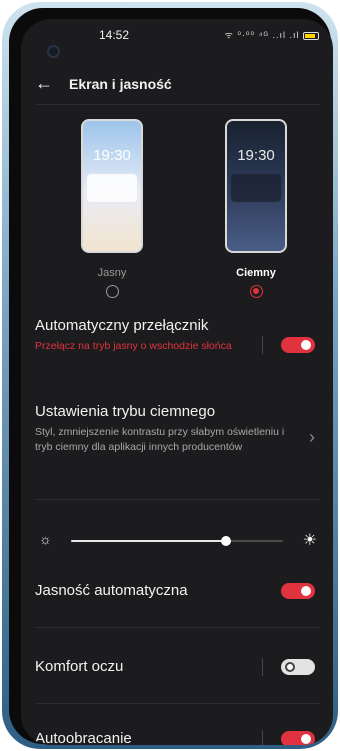 The image size is (340, 751). Describe the element at coordinates (262, 35) in the screenshot. I see `signal-icons: ᯤ ⁰·⁰⁰ ⁴ᴳ ..ıl .ıl` at that location.